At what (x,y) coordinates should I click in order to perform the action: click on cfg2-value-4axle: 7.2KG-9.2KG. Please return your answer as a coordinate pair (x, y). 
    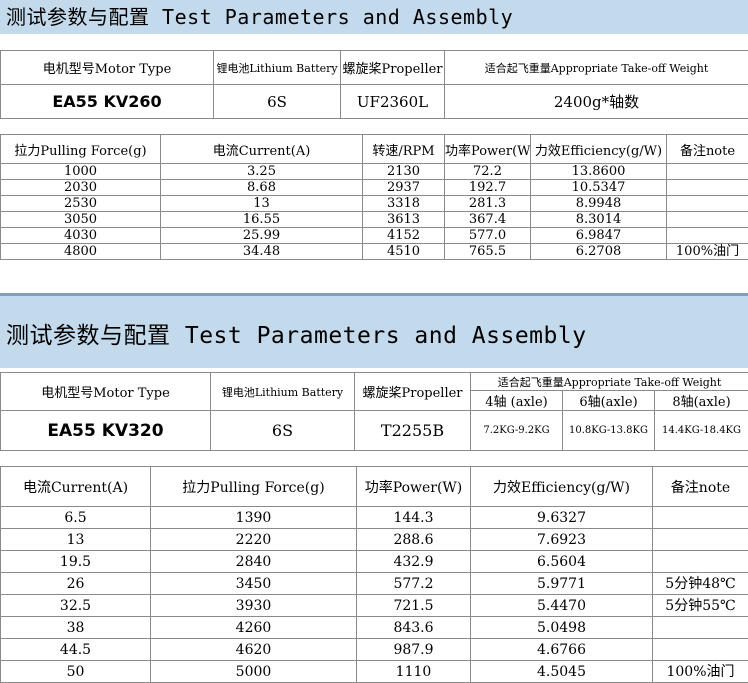
    Looking at the image, I should click on (517, 431).